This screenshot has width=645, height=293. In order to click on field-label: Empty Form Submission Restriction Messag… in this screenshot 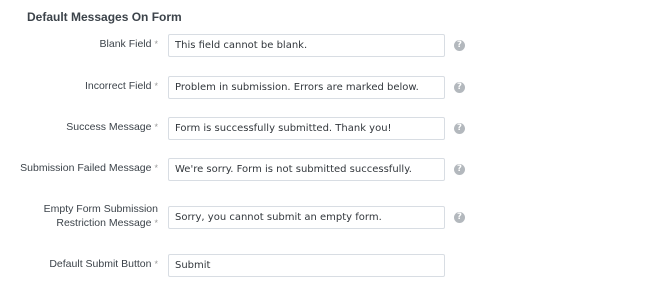, I will do `click(101, 216)`.